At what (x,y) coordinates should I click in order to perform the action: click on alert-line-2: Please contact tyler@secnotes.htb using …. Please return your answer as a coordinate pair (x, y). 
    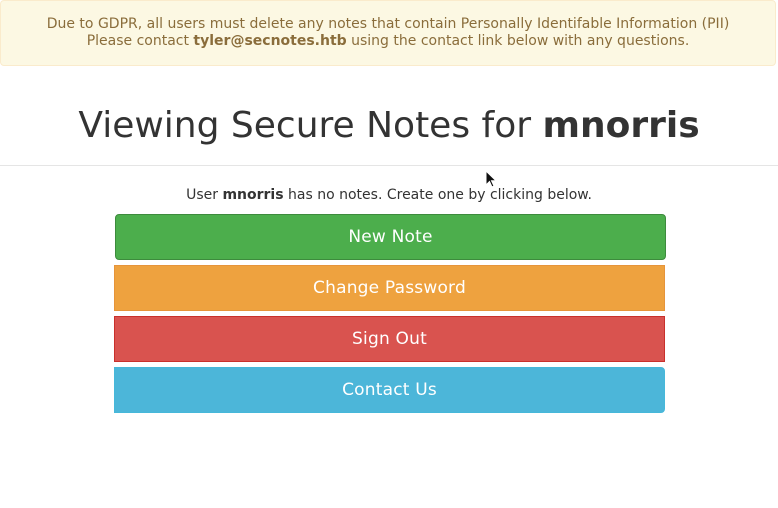
    Looking at the image, I should click on (388, 41).